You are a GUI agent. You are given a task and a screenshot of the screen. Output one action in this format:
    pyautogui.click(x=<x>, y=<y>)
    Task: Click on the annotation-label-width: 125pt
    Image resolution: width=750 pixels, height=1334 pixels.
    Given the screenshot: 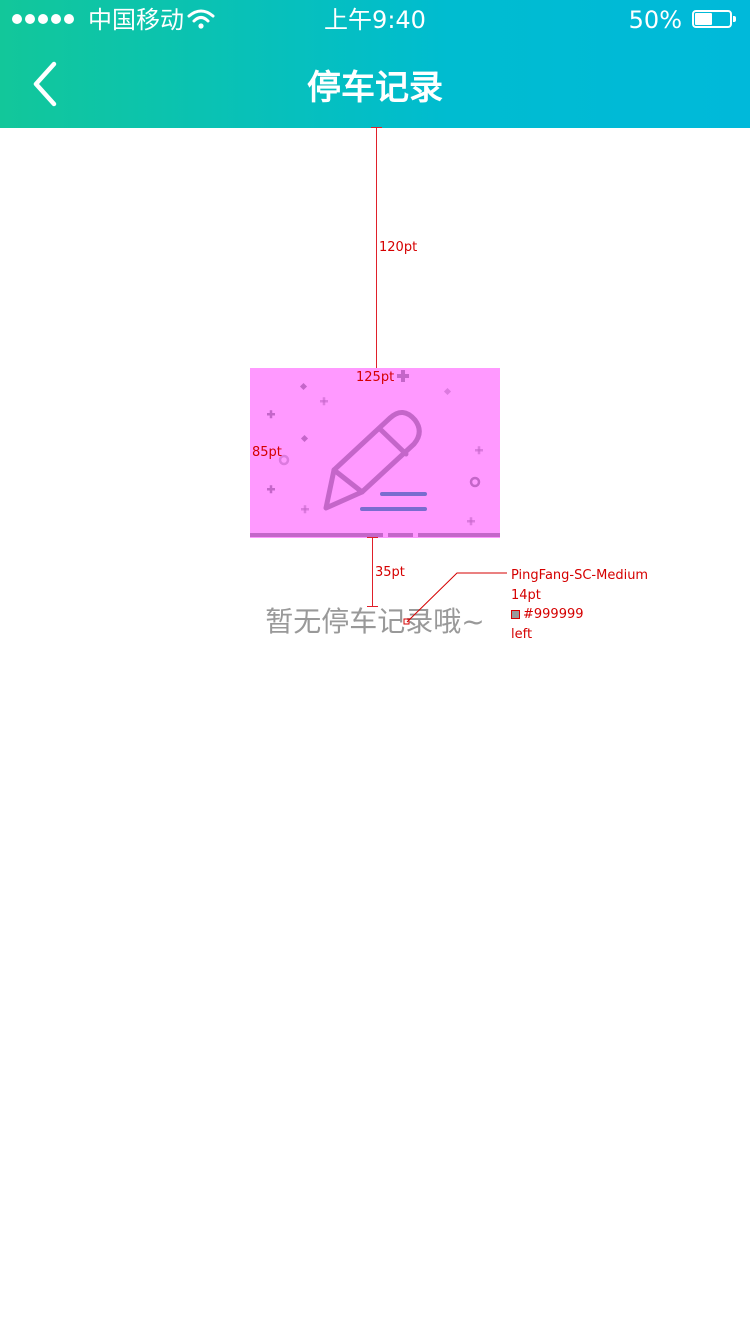 What is the action you would take?
    pyautogui.click(x=375, y=377)
    